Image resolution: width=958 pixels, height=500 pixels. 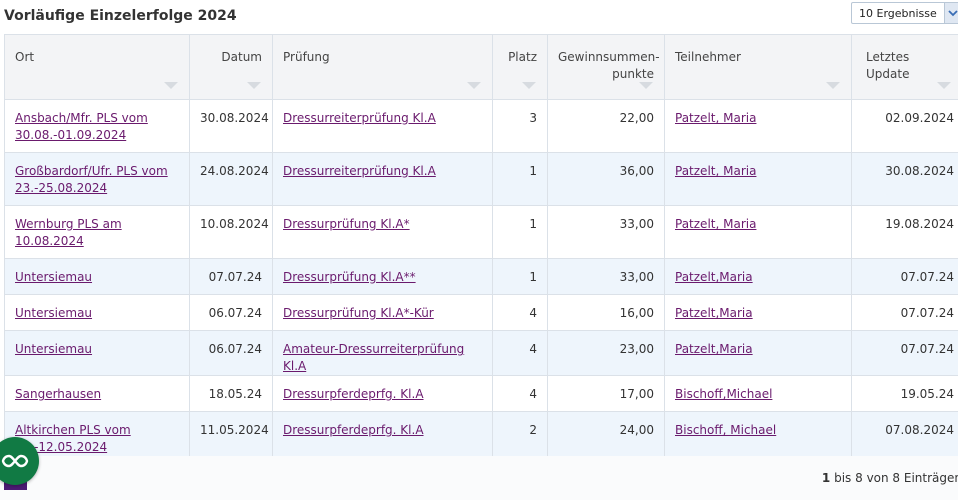 What do you see at coordinates (725, 430) in the screenshot?
I see `teilnehmer-link: Bischoff, Michael` at bounding box center [725, 430].